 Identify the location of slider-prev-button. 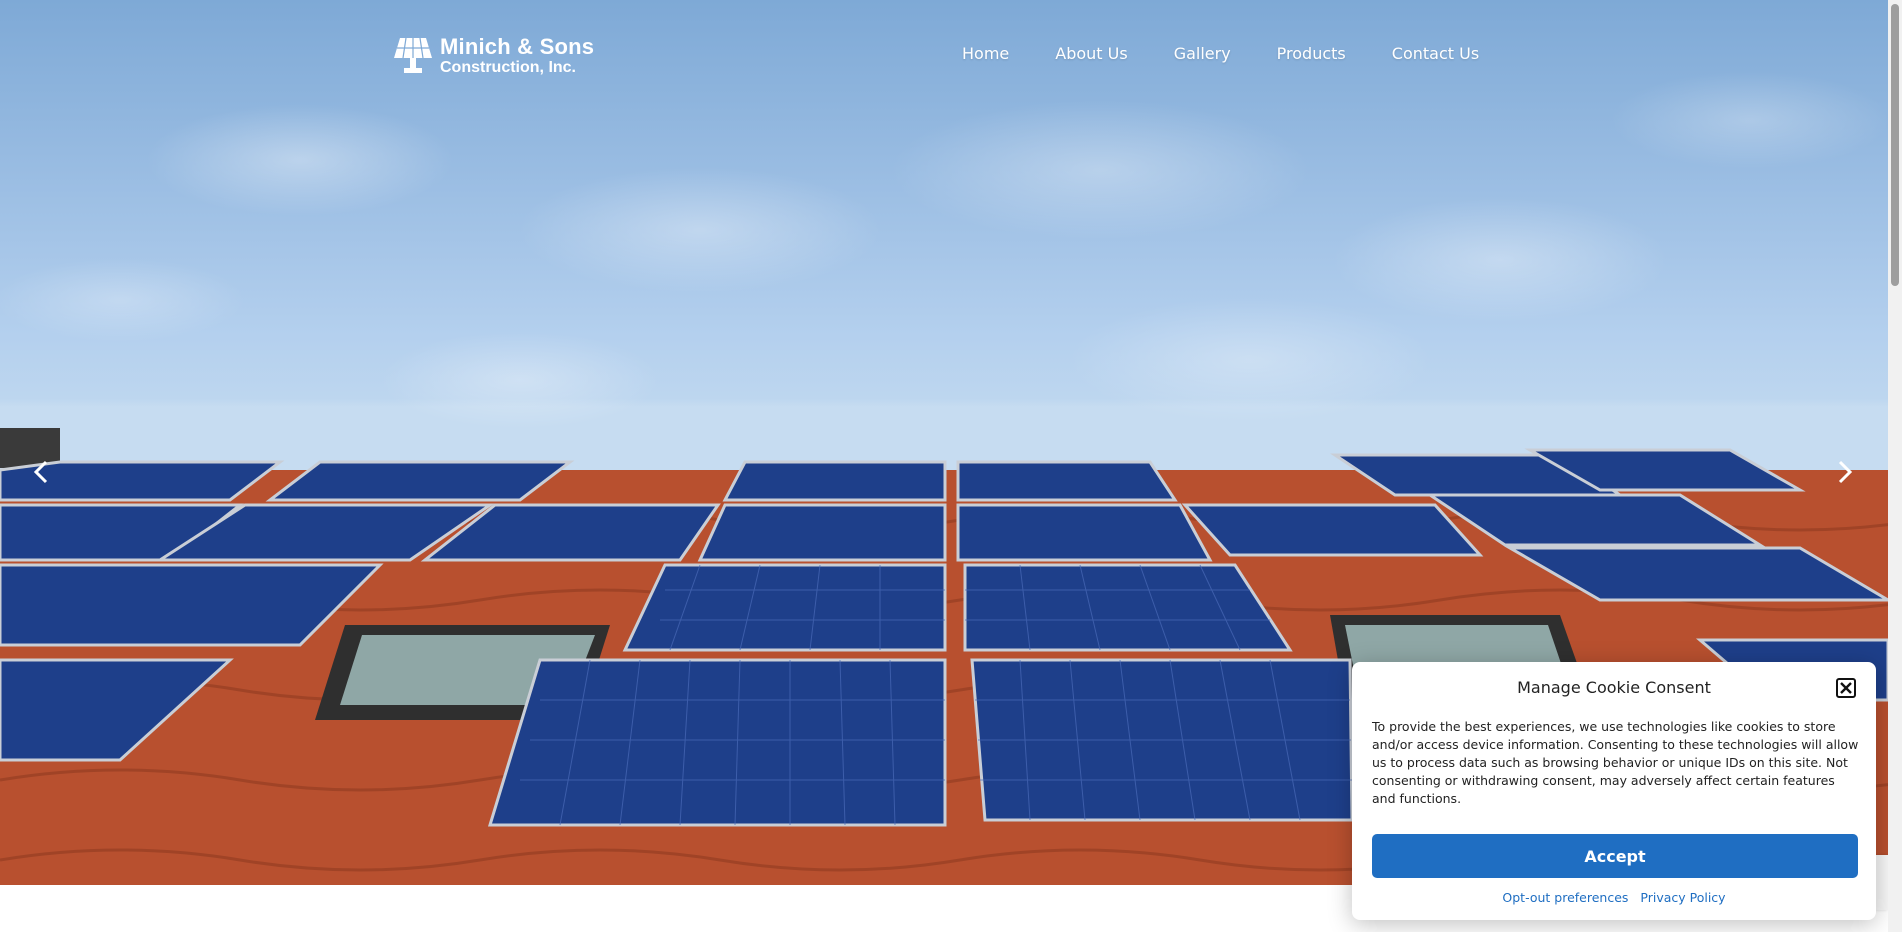
(42, 472).